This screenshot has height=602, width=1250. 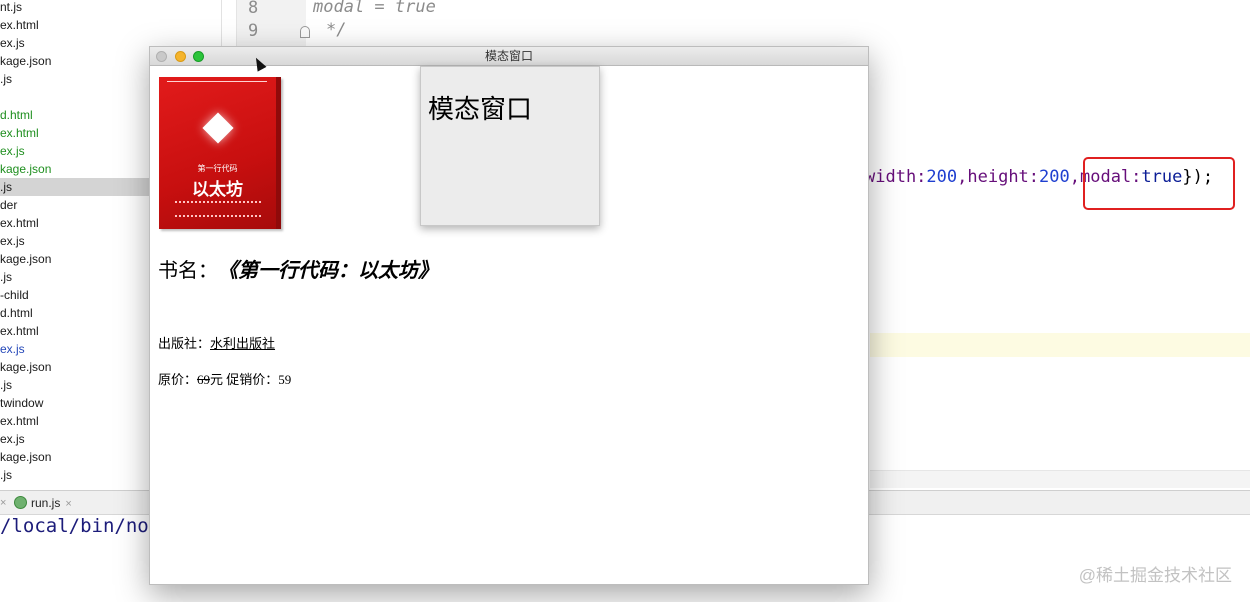 What do you see at coordinates (204, 379) in the screenshot?
I see `original-price: 69` at bounding box center [204, 379].